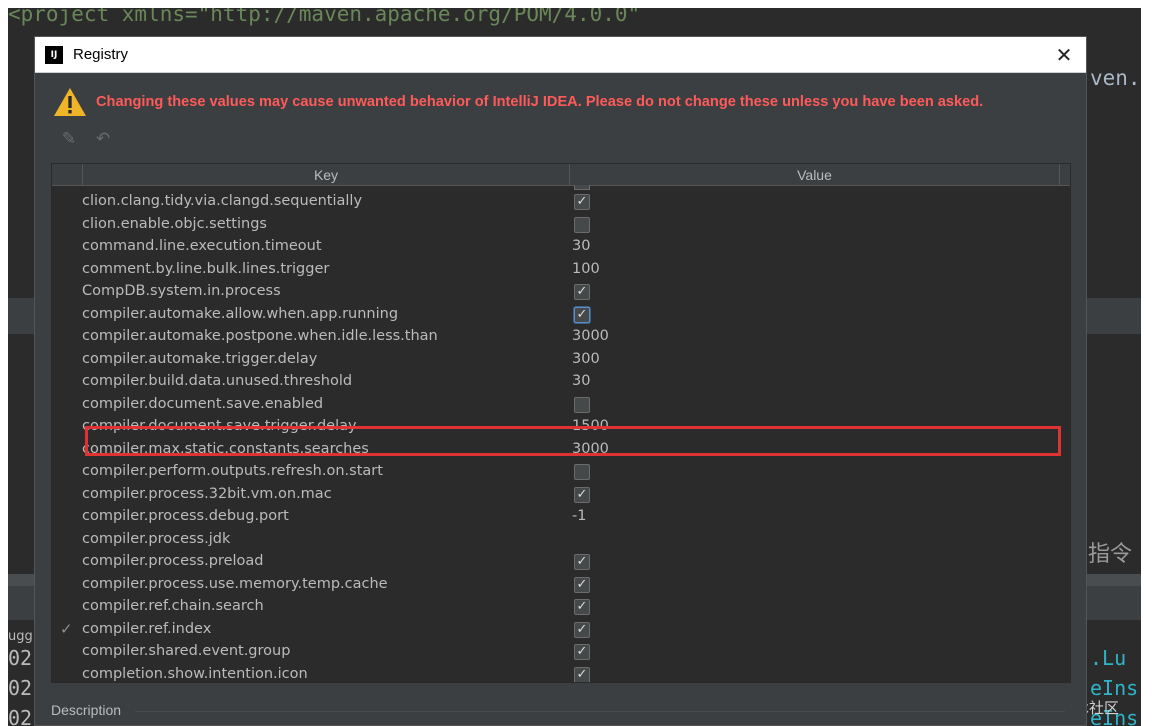 The height and width of the screenshot is (726, 1152). What do you see at coordinates (556, 225) in the screenshot?
I see `table-row: clion.enable.objc.settings` at bounding box center [556, 225].